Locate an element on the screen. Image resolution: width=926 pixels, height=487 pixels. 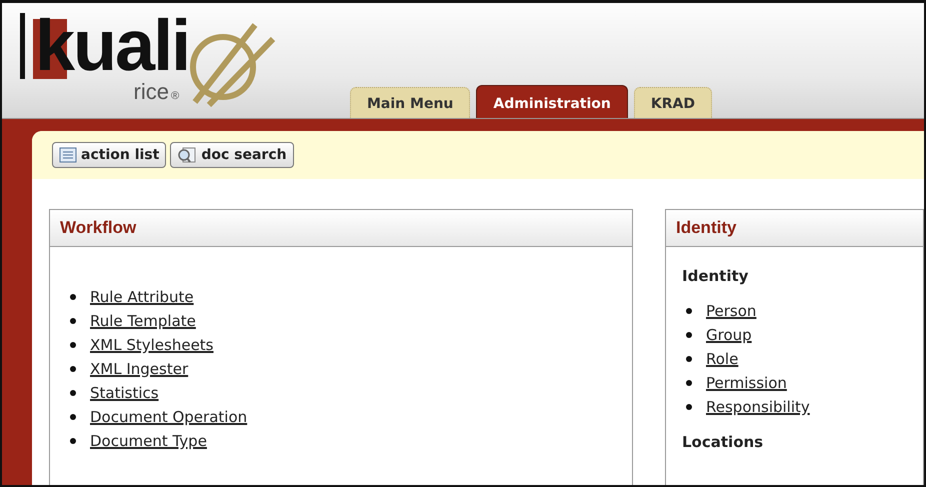
menu-link: Person is located at coordinates (731, 311).